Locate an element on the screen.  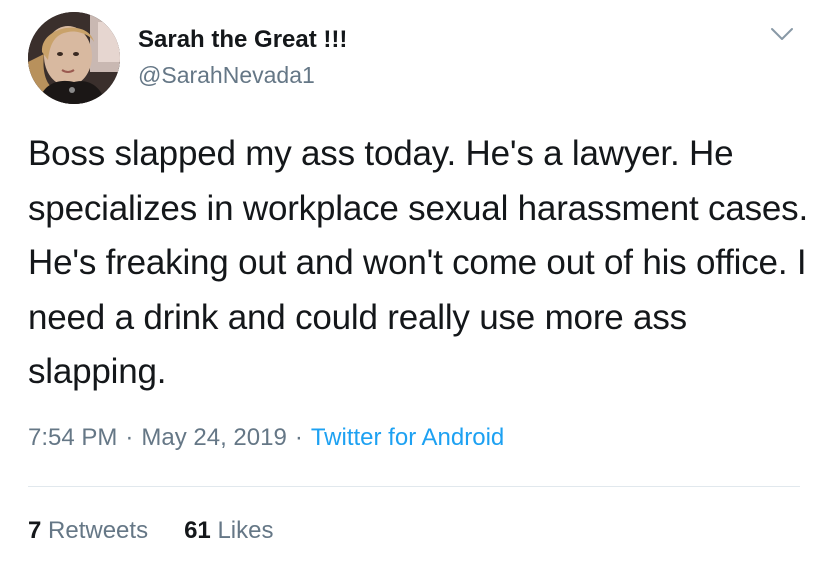
retweets-label: Retweets is located at coordinates (98, 530).